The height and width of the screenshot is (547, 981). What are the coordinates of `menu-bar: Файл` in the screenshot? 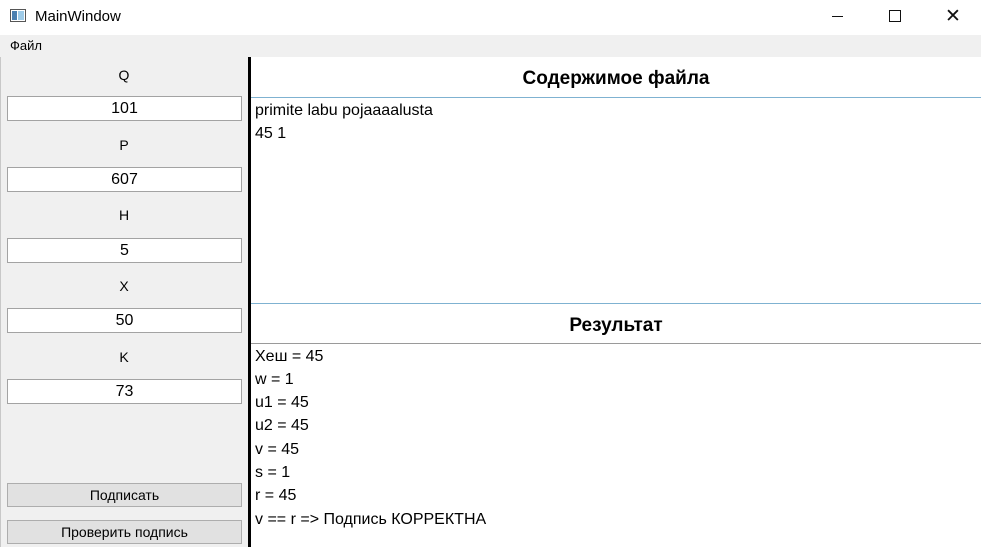 It's located at (490, 46).